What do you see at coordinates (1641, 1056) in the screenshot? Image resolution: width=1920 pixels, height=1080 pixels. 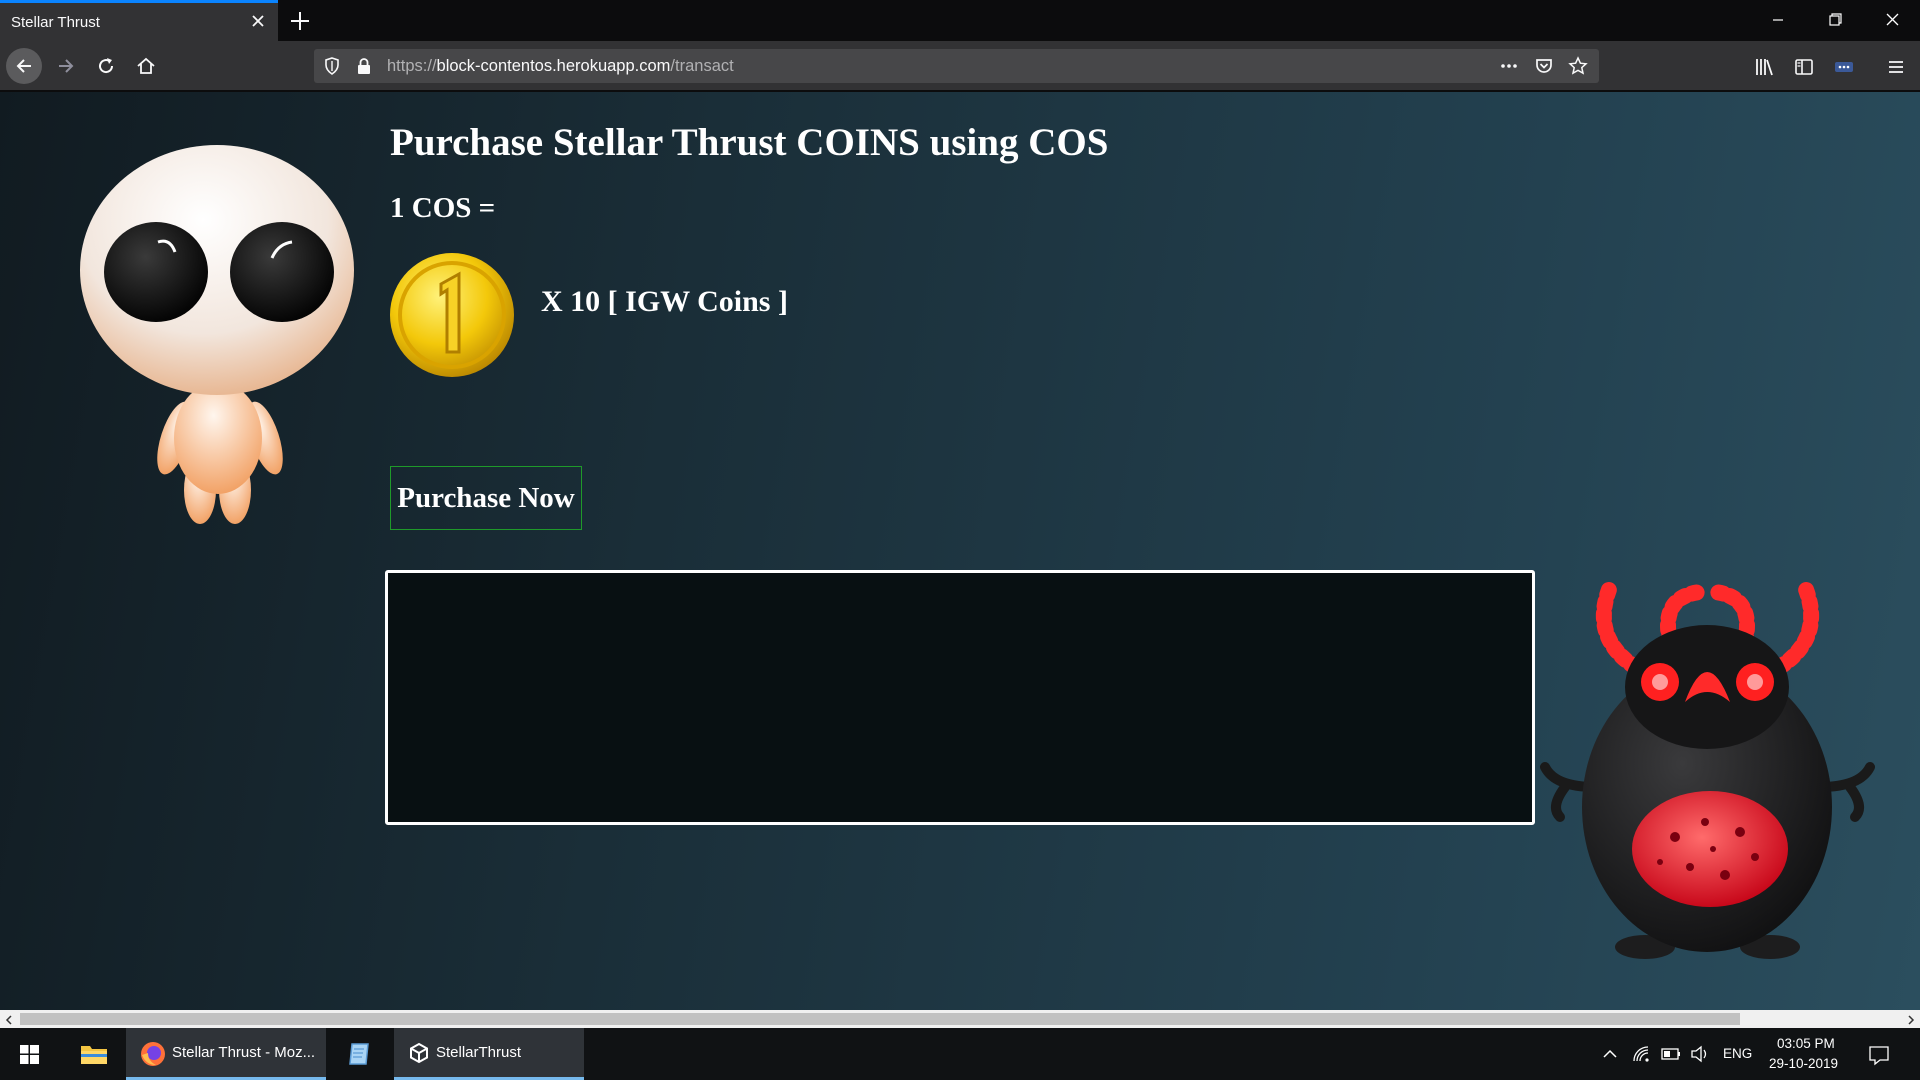 I see `wifi-icon` at bounding box center [1641, 1056].